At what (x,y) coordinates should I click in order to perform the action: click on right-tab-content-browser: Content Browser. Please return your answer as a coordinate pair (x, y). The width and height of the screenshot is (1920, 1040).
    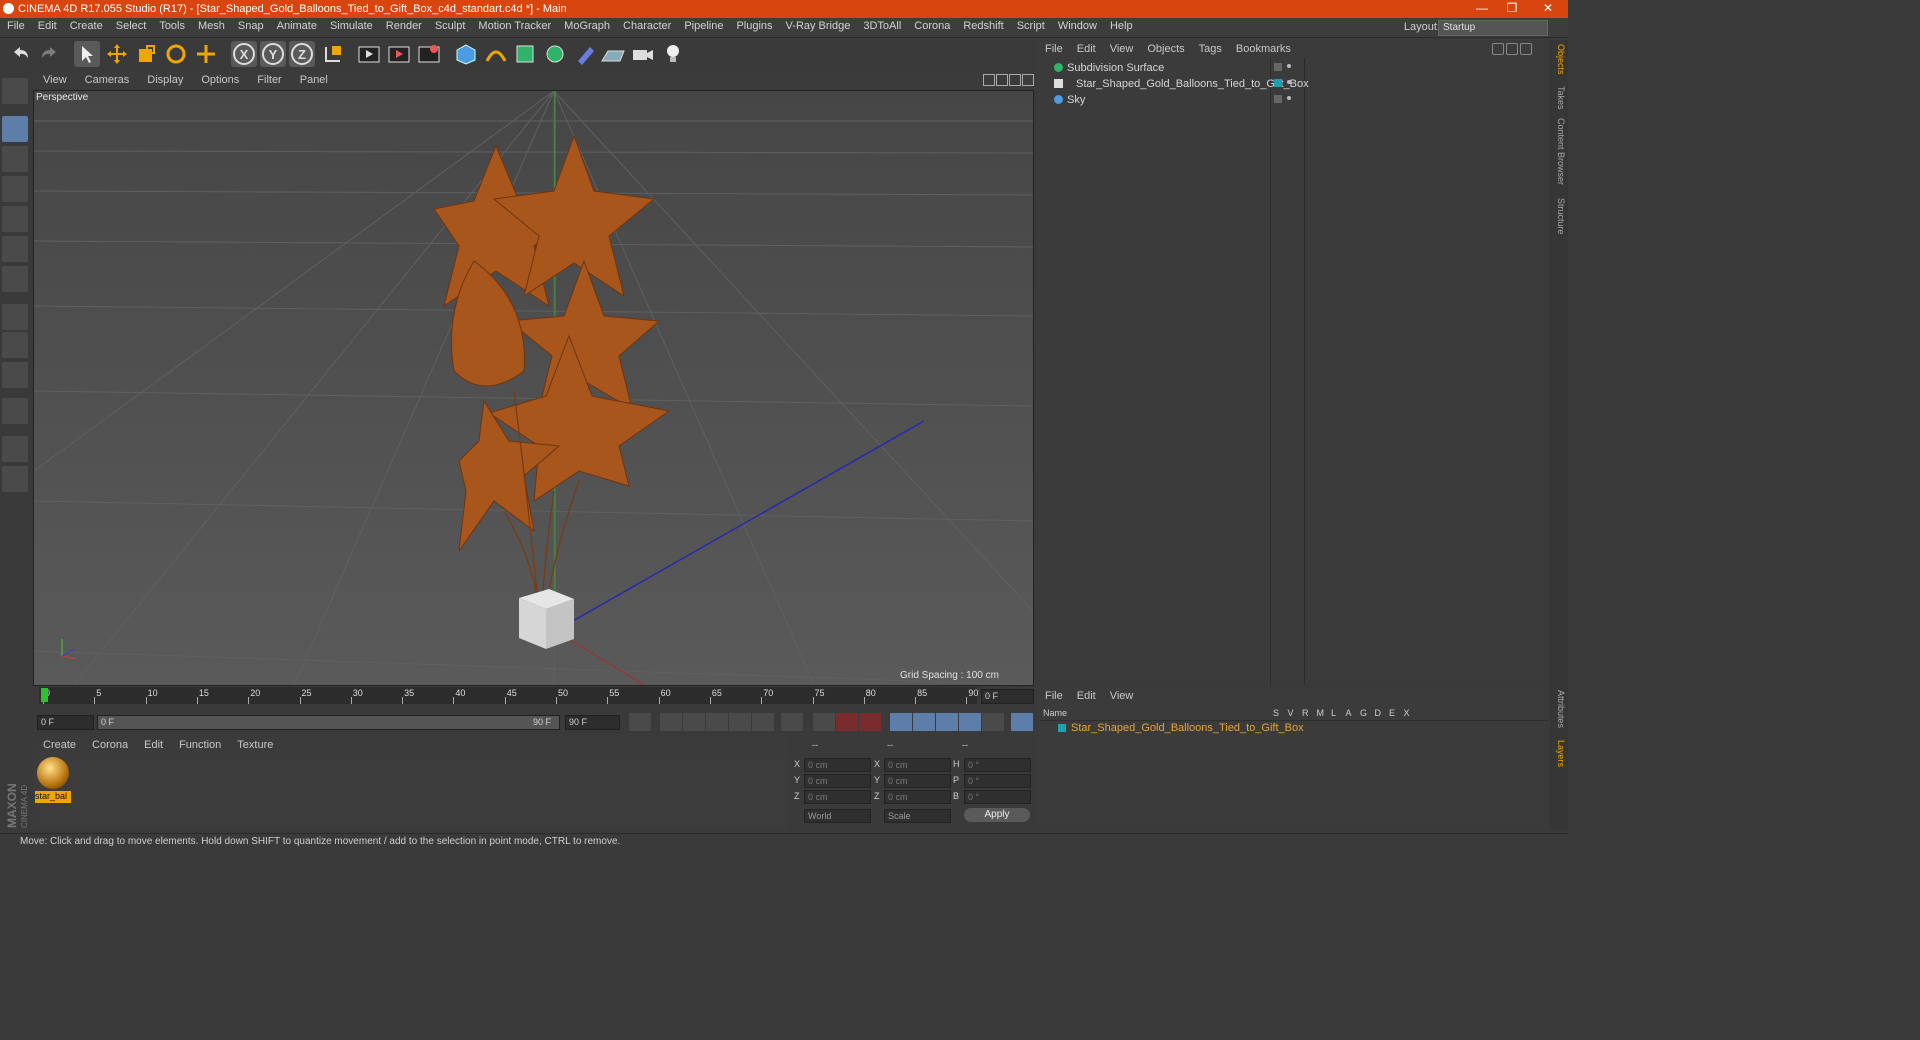
    Looking at the image, I should click on (1559, 151).